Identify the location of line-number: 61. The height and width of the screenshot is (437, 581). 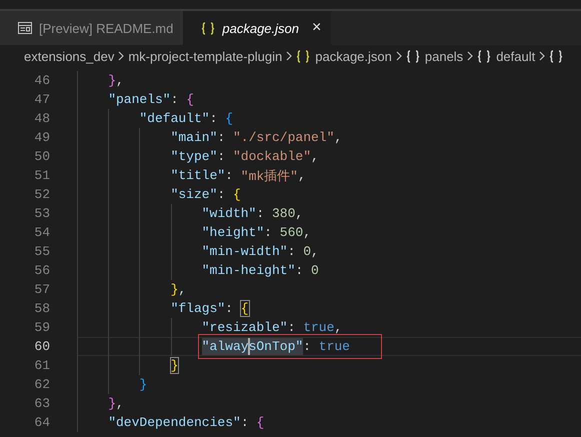
(41, 365).